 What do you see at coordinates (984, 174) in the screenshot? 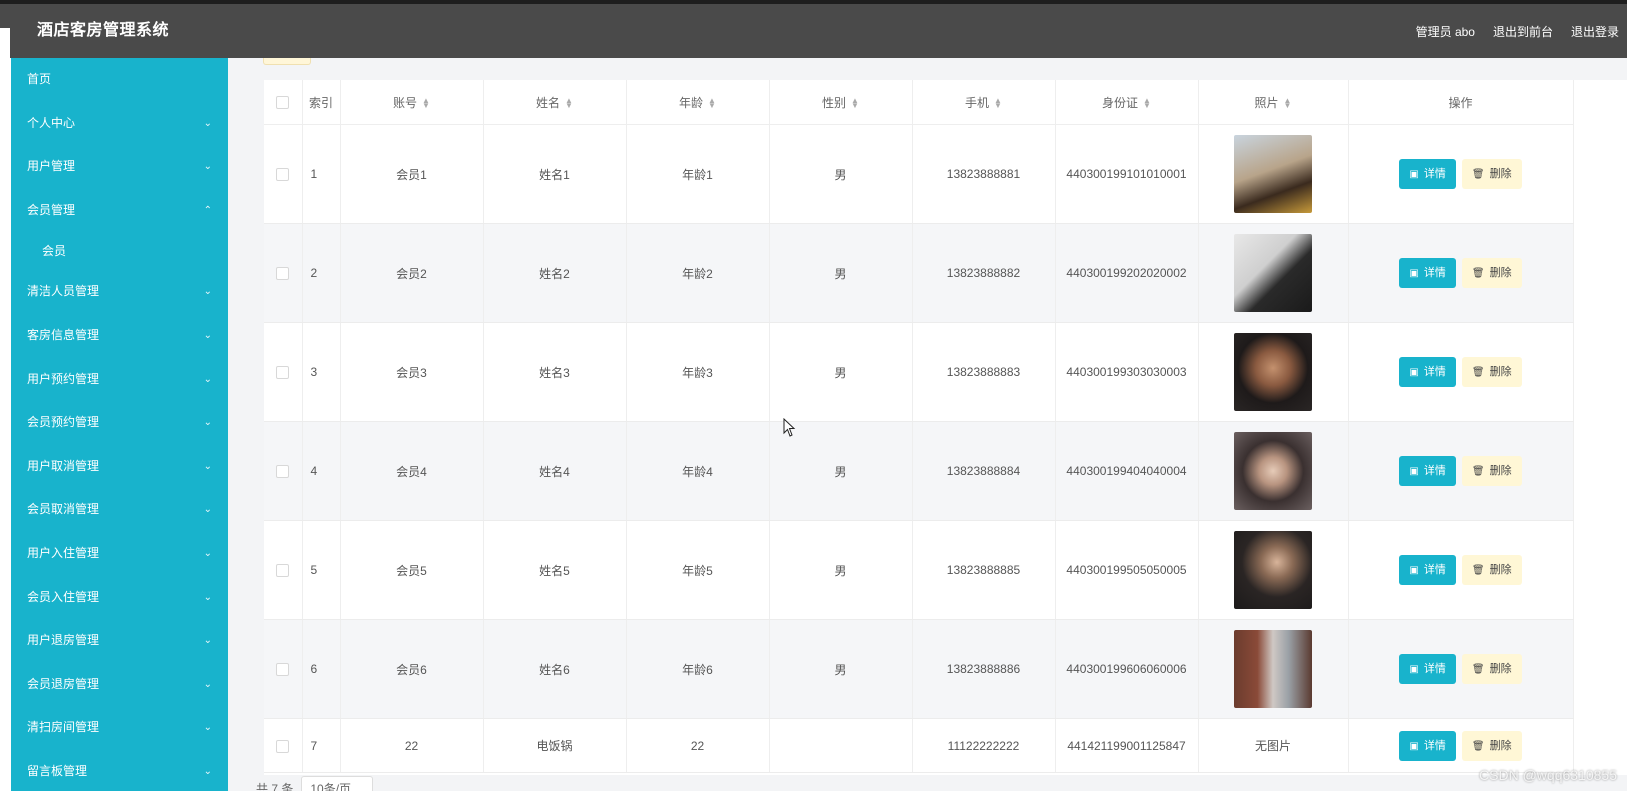
I see `cell-phone: 13823888881` at bounding box center [984, 174].